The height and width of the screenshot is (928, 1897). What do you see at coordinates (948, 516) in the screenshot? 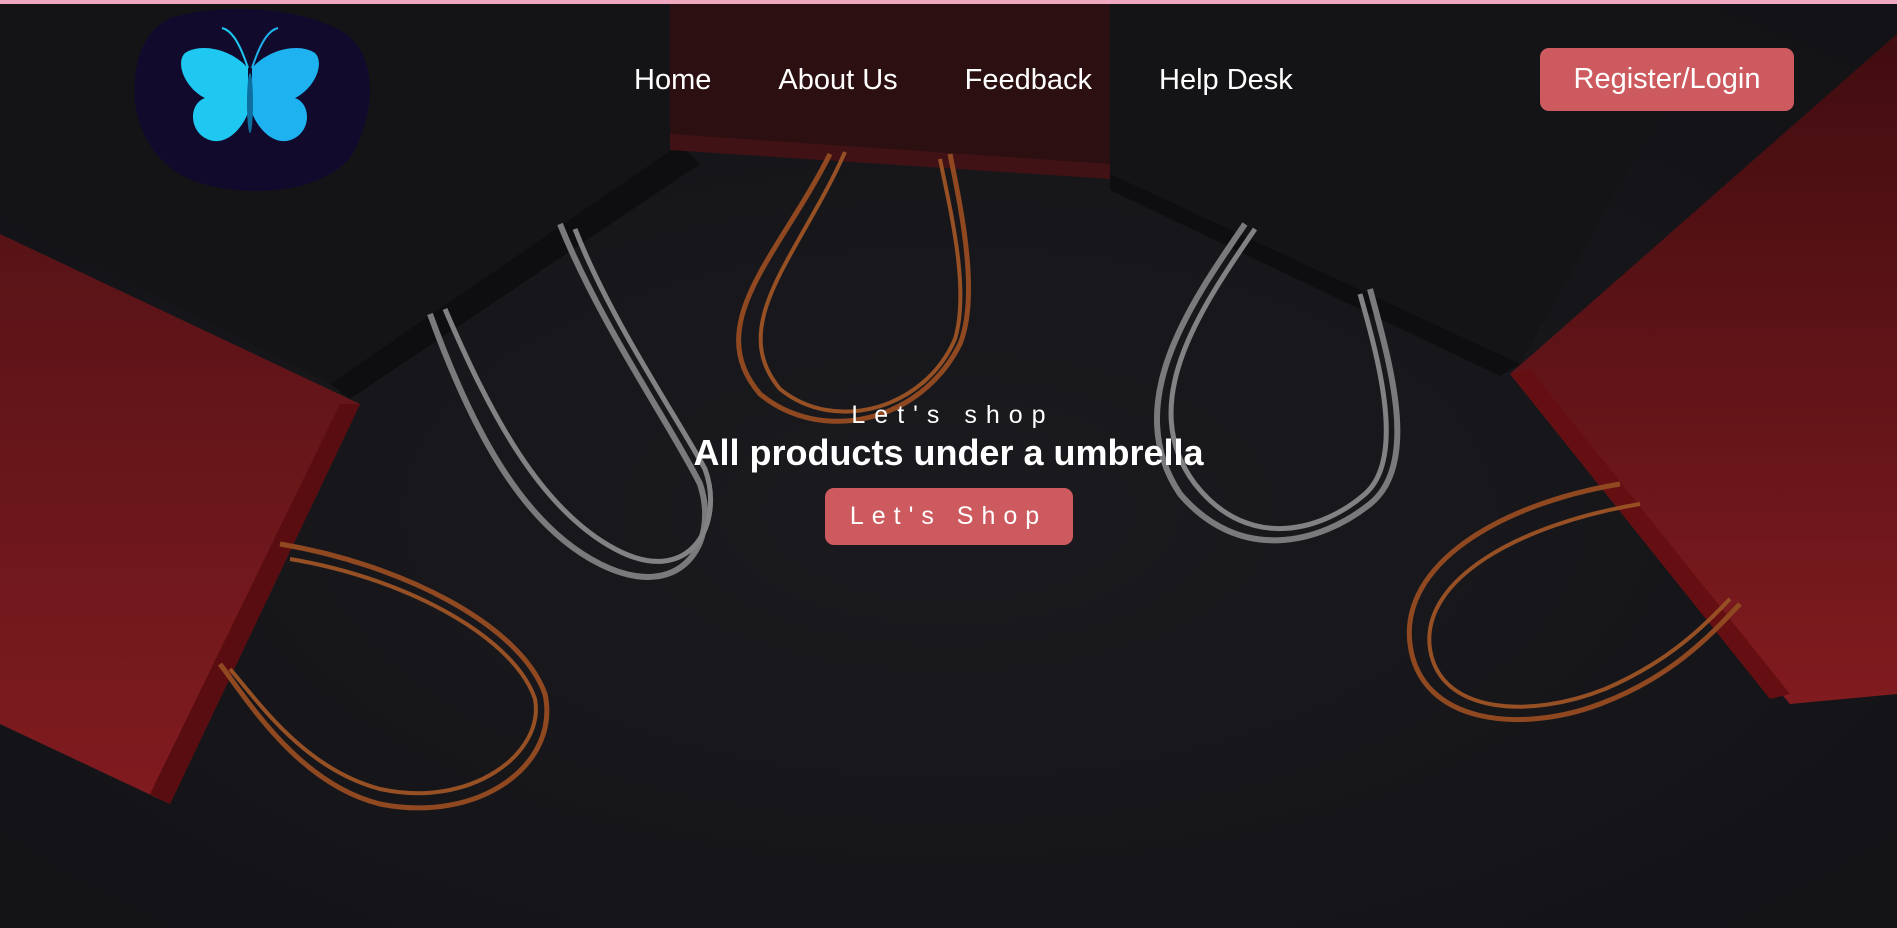
I see `lets-shop-button: Let's Shop` at bounding box center [948, 516].